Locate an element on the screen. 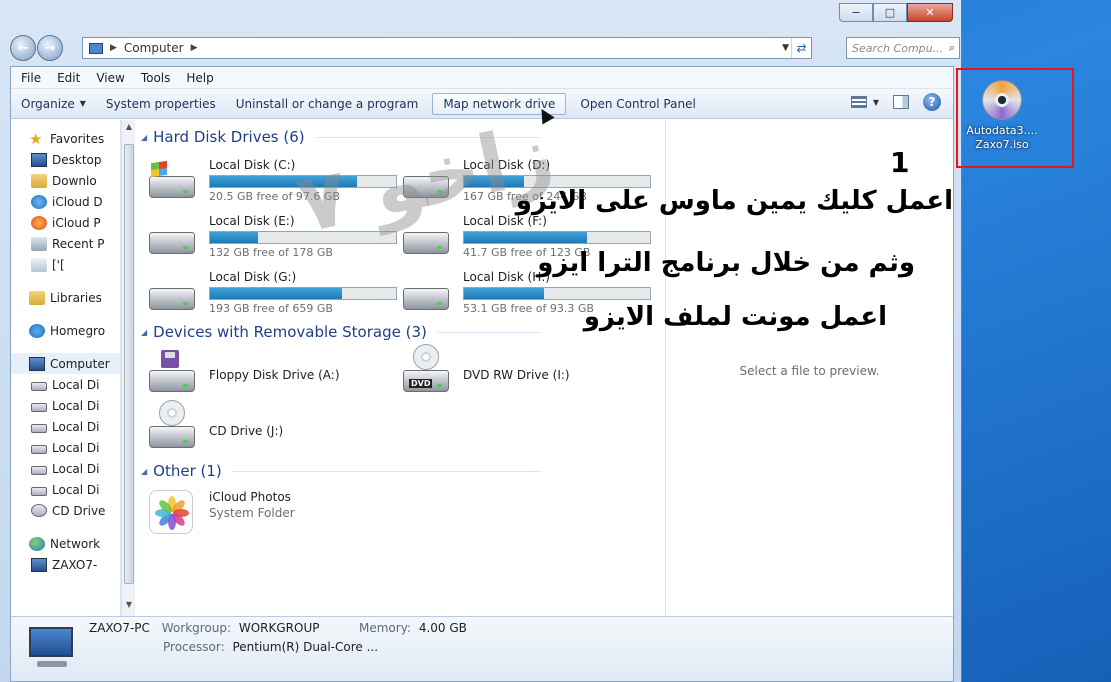 The width and height of the screenshot is (1111, 682). nav-label: iCloud P is located at coordinates (76, 222).